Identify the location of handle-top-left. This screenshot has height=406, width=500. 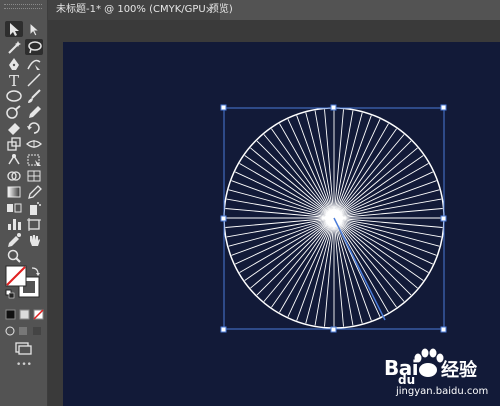
(223, 107).